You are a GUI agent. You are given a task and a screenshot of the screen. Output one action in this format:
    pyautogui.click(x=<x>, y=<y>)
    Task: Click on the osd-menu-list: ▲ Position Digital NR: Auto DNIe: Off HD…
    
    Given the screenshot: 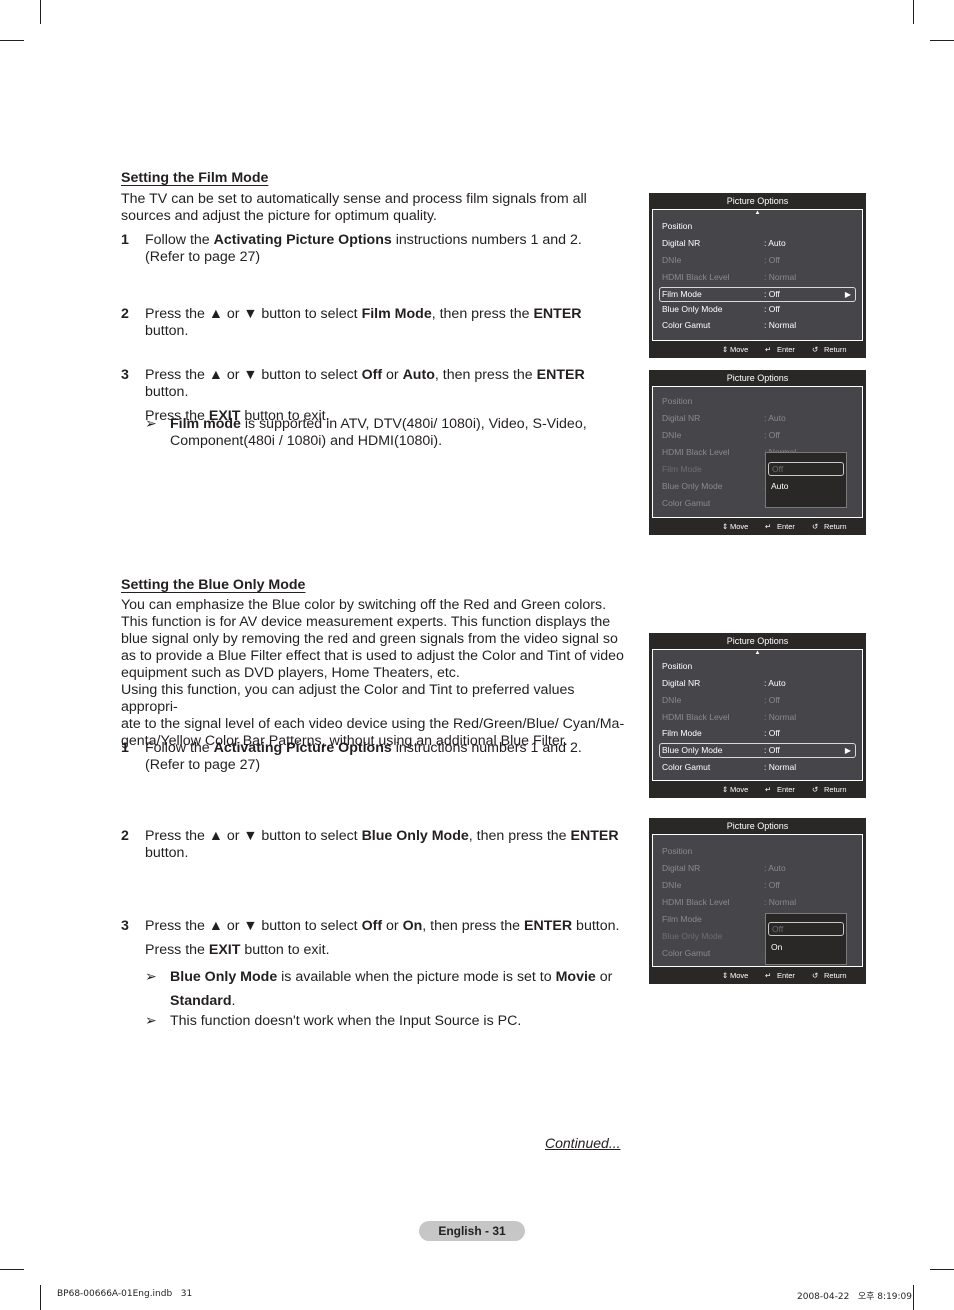 What is the action you would take?
    pyautogui.click(x=757, y=275)
    